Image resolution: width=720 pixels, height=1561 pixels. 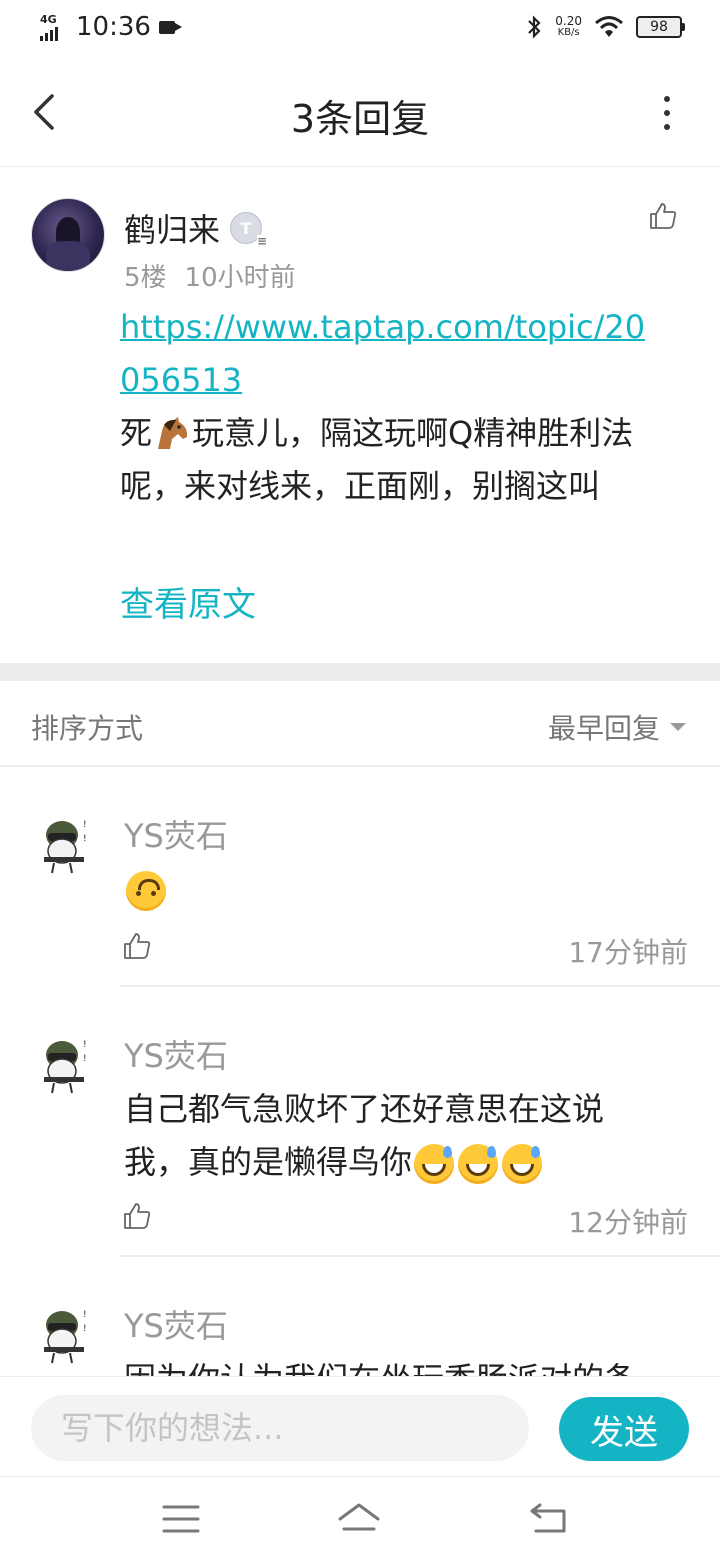 I want to click on speed-unit: KB/s, so click(x=568, y=32).